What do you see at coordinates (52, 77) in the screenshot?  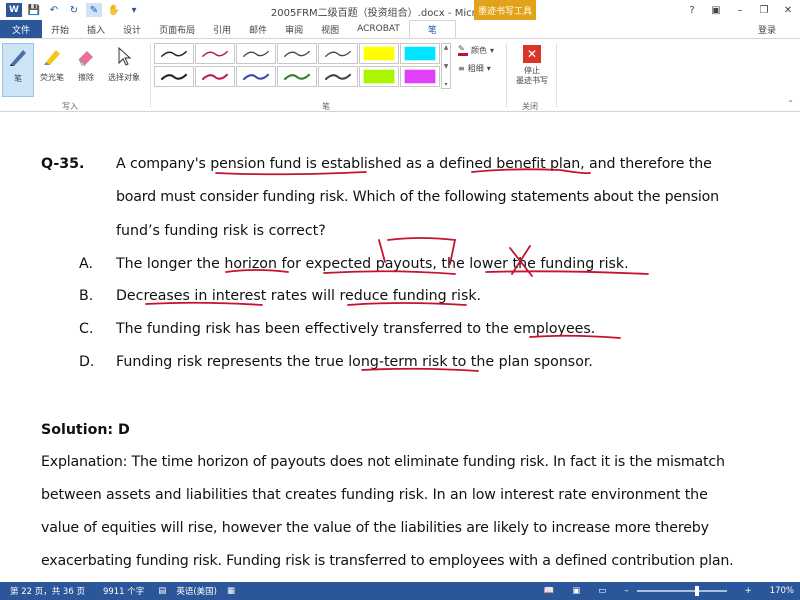 I see `highlighter-tool-label: 荧光笔` at bounding box center [52, 77].